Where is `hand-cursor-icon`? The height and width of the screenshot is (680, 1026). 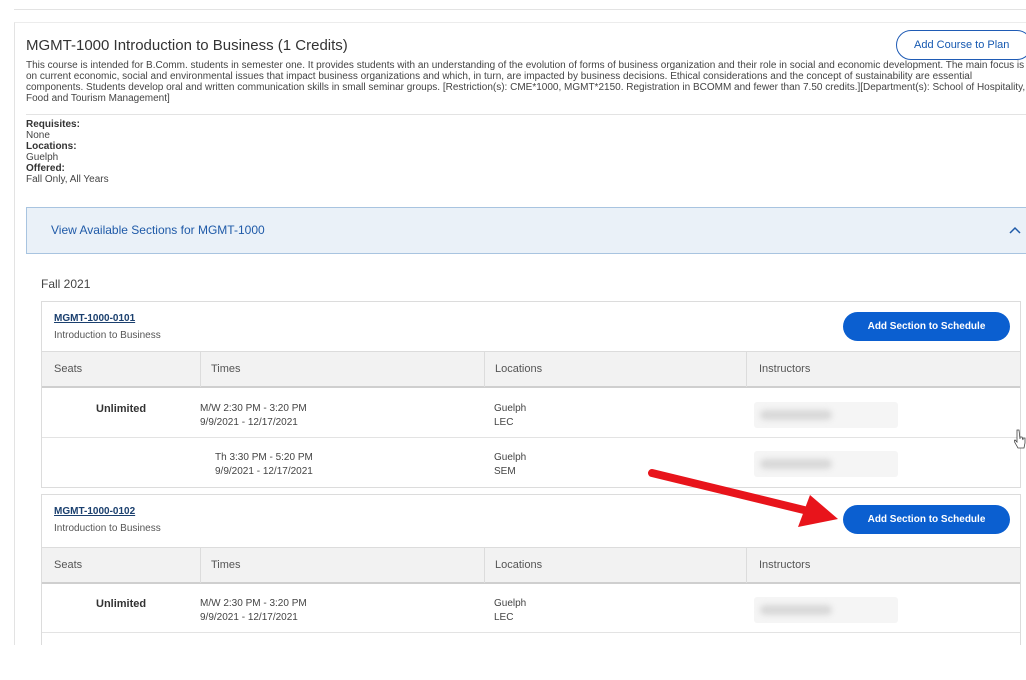
hand-cursor-icon is located at coordinates (1020, 439).